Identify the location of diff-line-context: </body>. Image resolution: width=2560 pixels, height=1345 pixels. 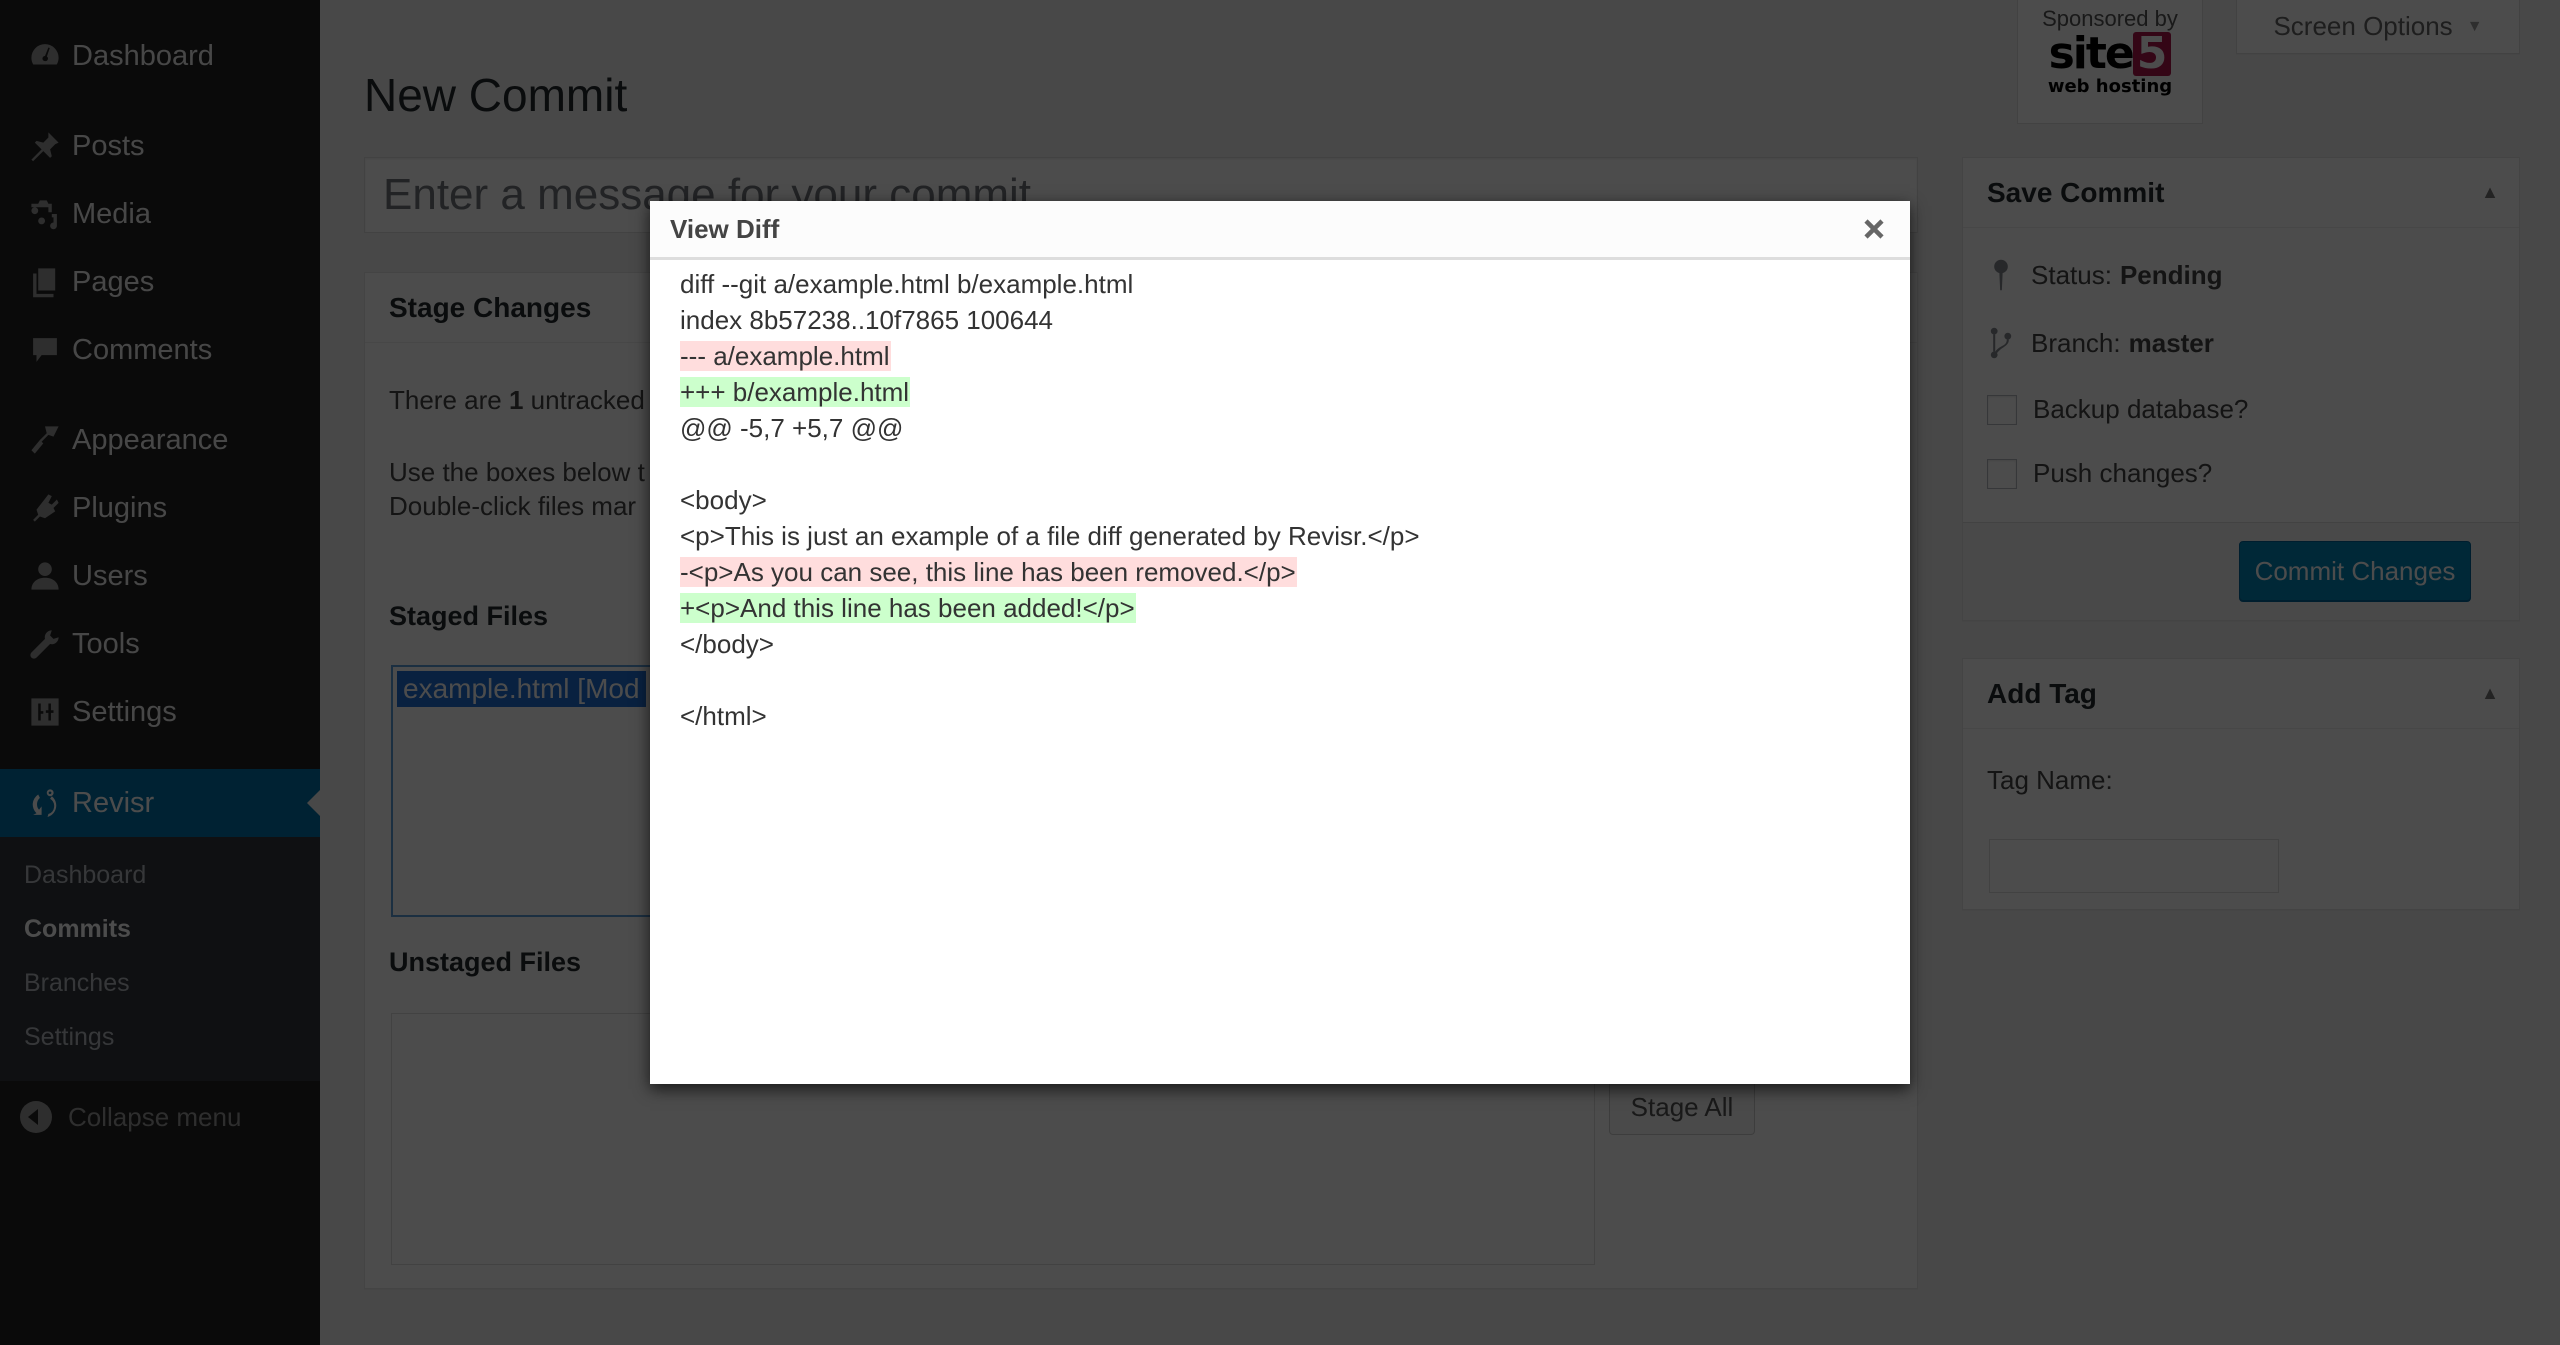
(1050, 644).